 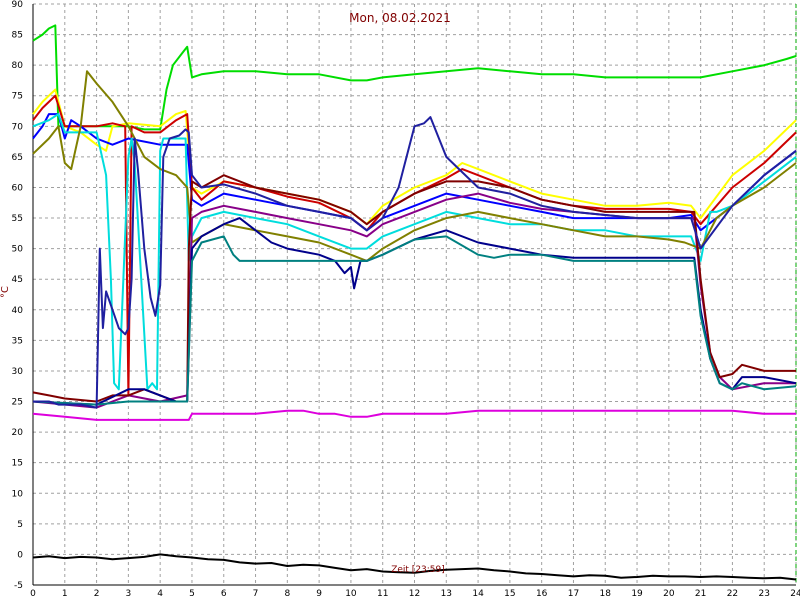 I want to click on x-tick-label: 18, so click(x=606, y=594).